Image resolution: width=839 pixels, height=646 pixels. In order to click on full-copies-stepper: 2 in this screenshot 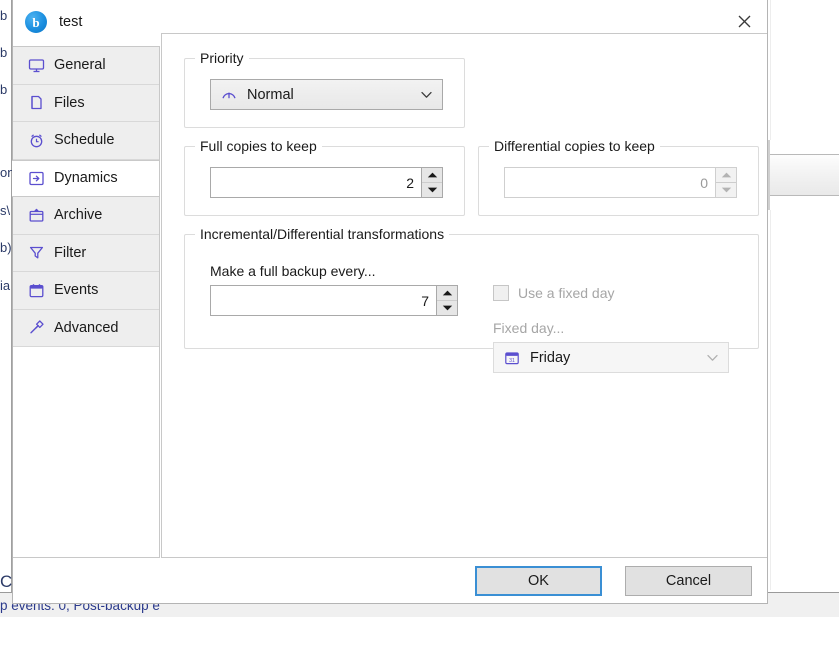, I will do `click(326, 182)`.